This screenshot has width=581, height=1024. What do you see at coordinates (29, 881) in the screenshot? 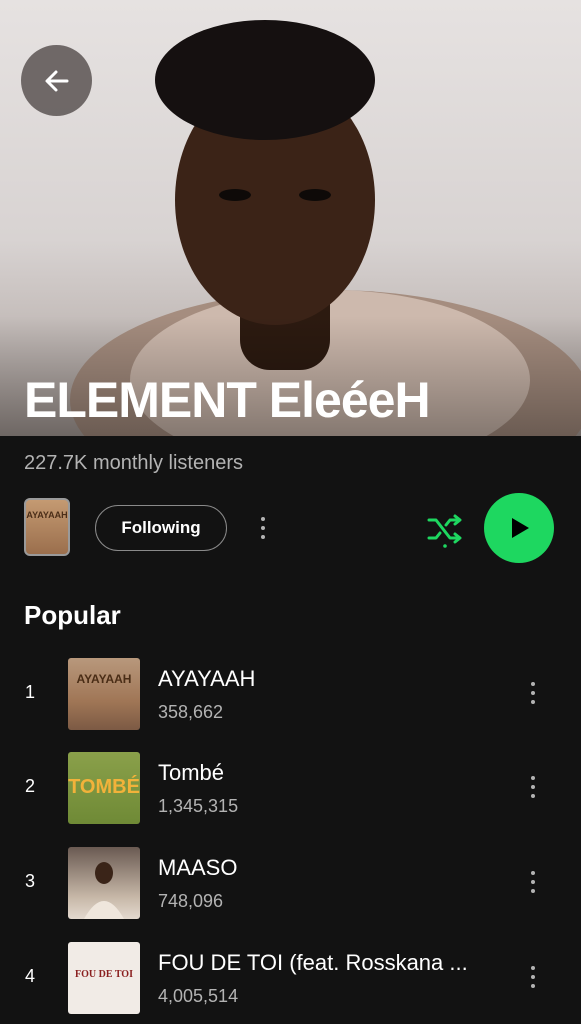
I see `track-rank: 3` at bounding box center [29, 881].